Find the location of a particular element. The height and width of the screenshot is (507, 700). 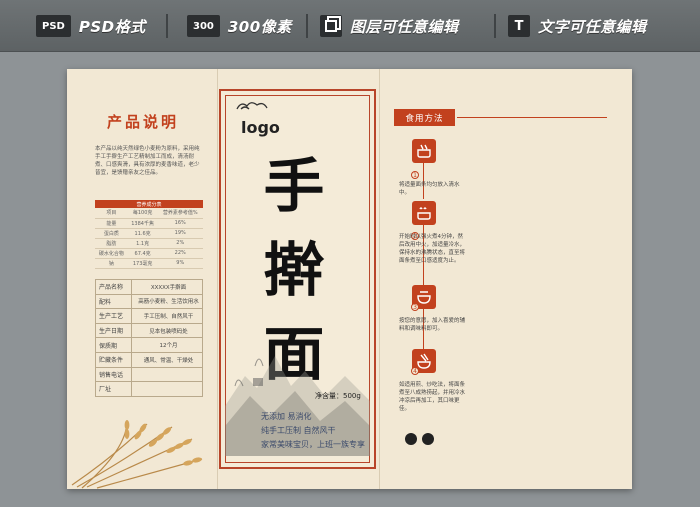

nutrition-column-header: 每100克 is located at coordinates (142, 213).